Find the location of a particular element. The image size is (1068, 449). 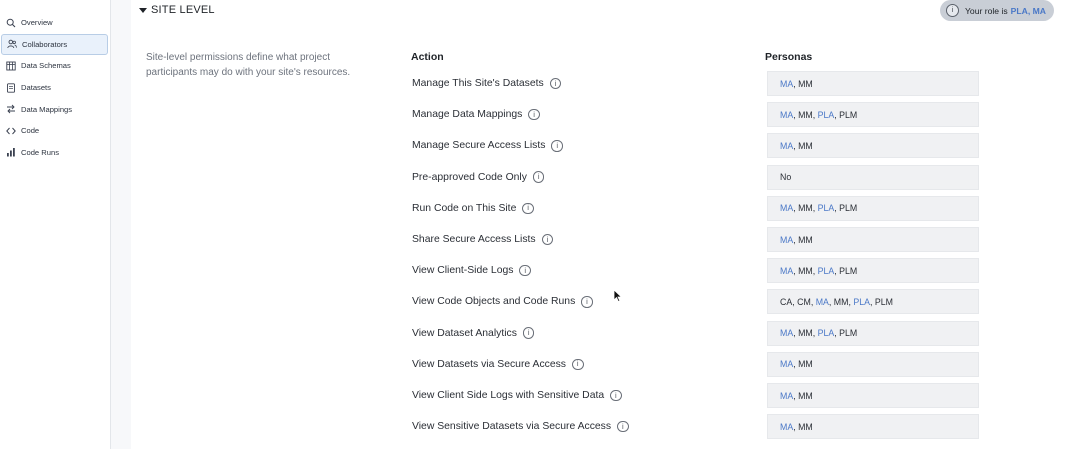

sidebar-item-label: Code Runs is located at coordinates (40, 152).